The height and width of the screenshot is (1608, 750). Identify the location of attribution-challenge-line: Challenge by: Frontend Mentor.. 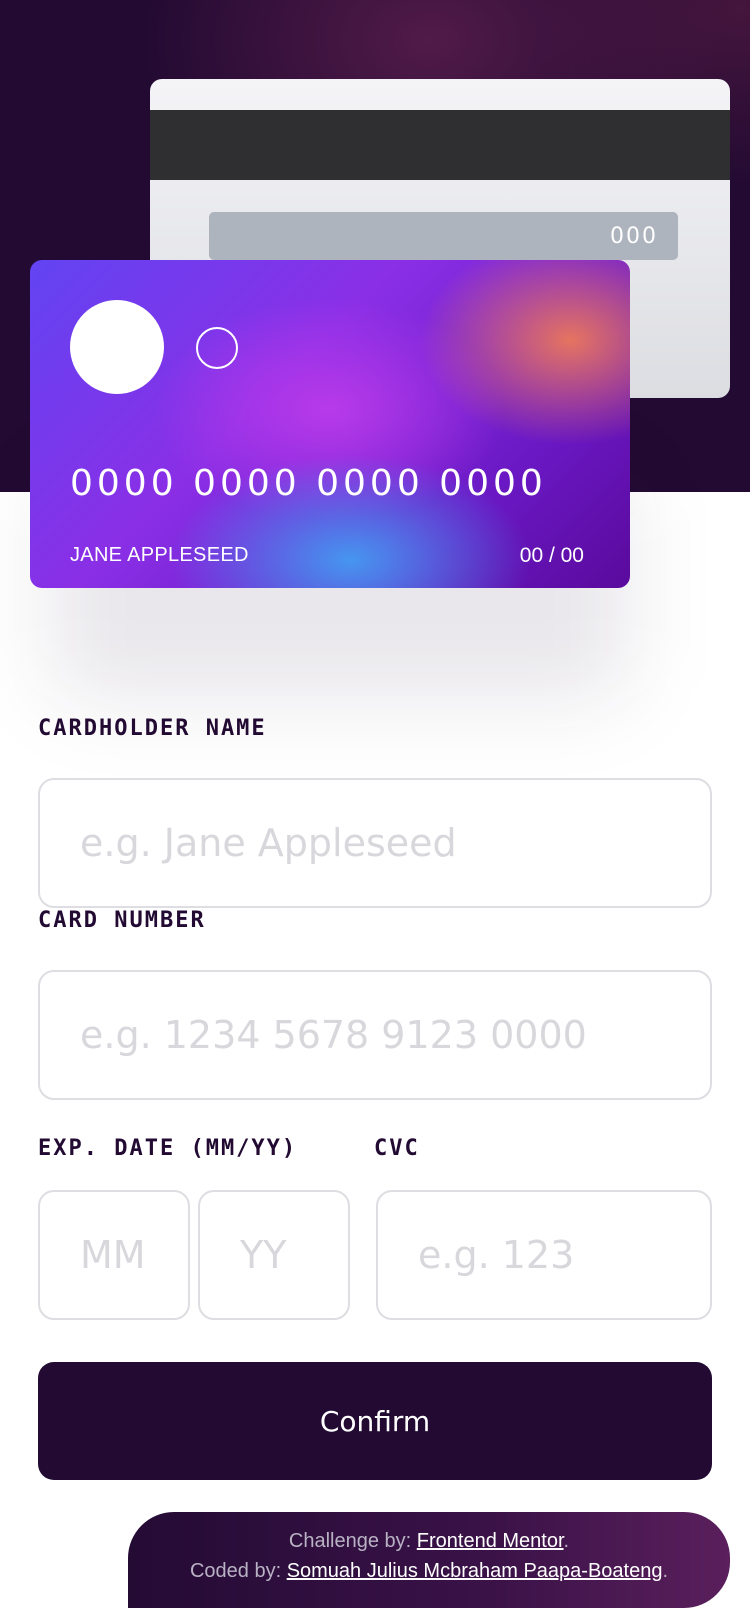
(429, 1541).